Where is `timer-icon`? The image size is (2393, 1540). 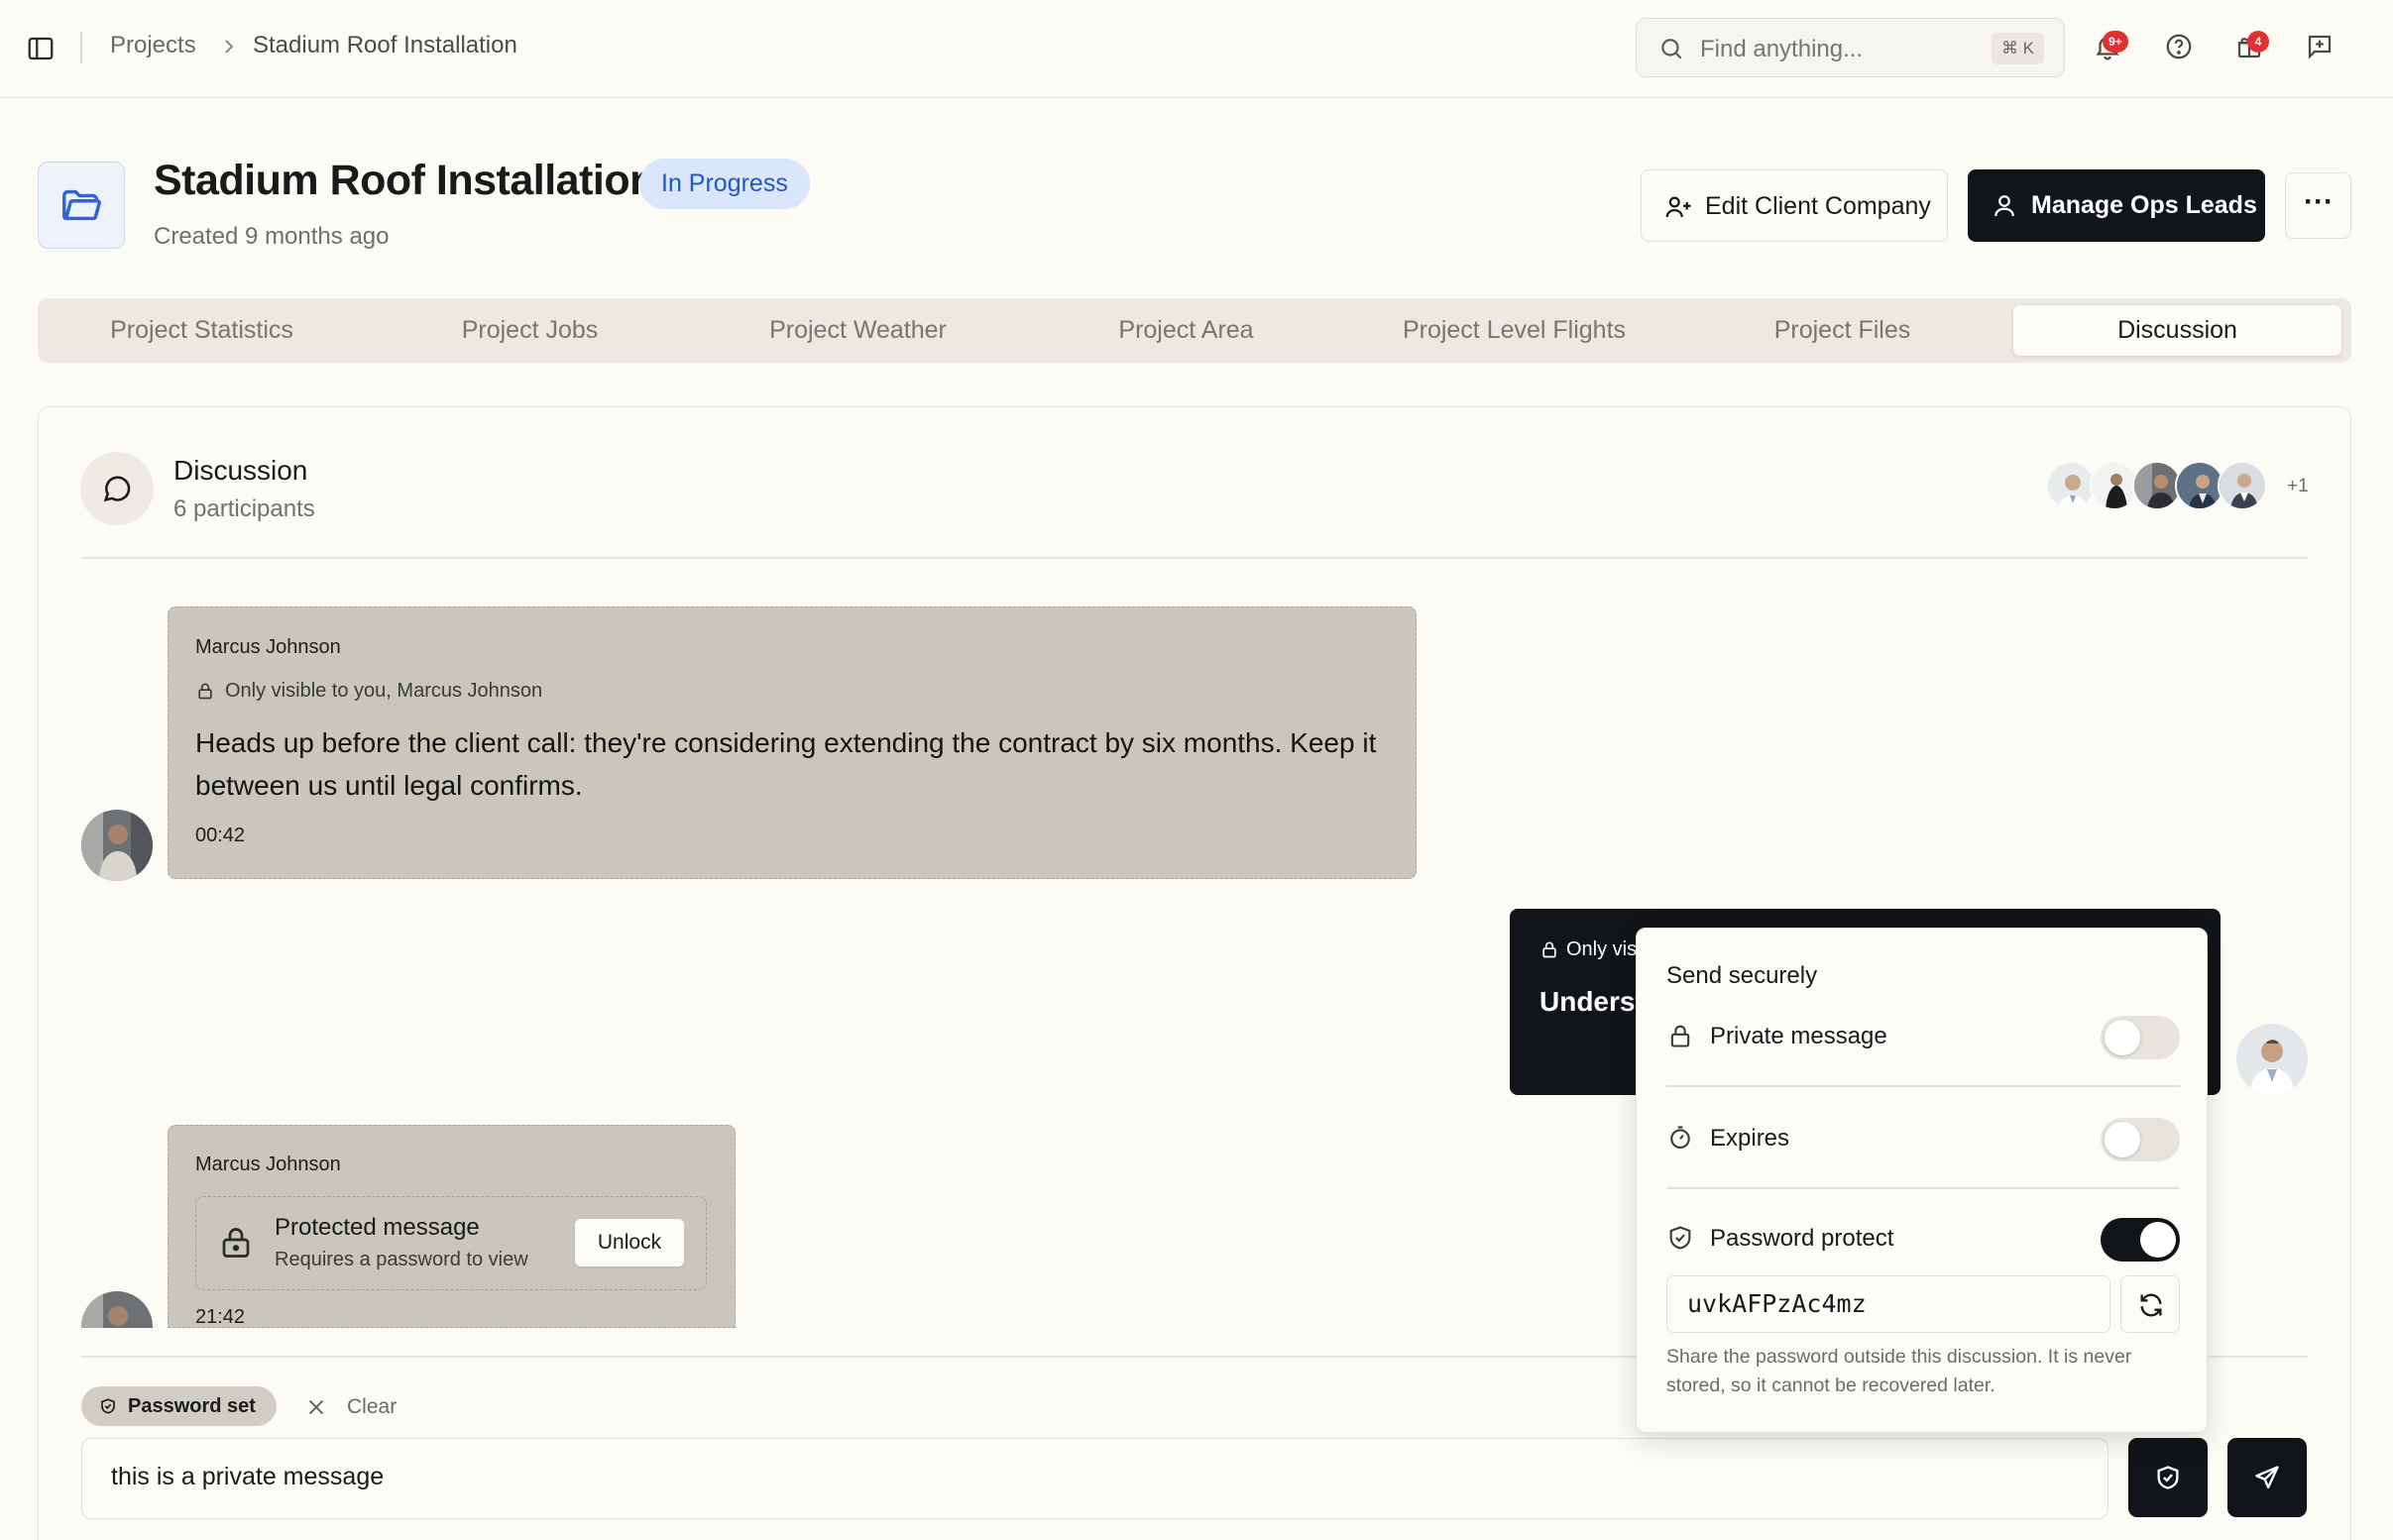
timer-icon is located at coordinates (1680, 1138).